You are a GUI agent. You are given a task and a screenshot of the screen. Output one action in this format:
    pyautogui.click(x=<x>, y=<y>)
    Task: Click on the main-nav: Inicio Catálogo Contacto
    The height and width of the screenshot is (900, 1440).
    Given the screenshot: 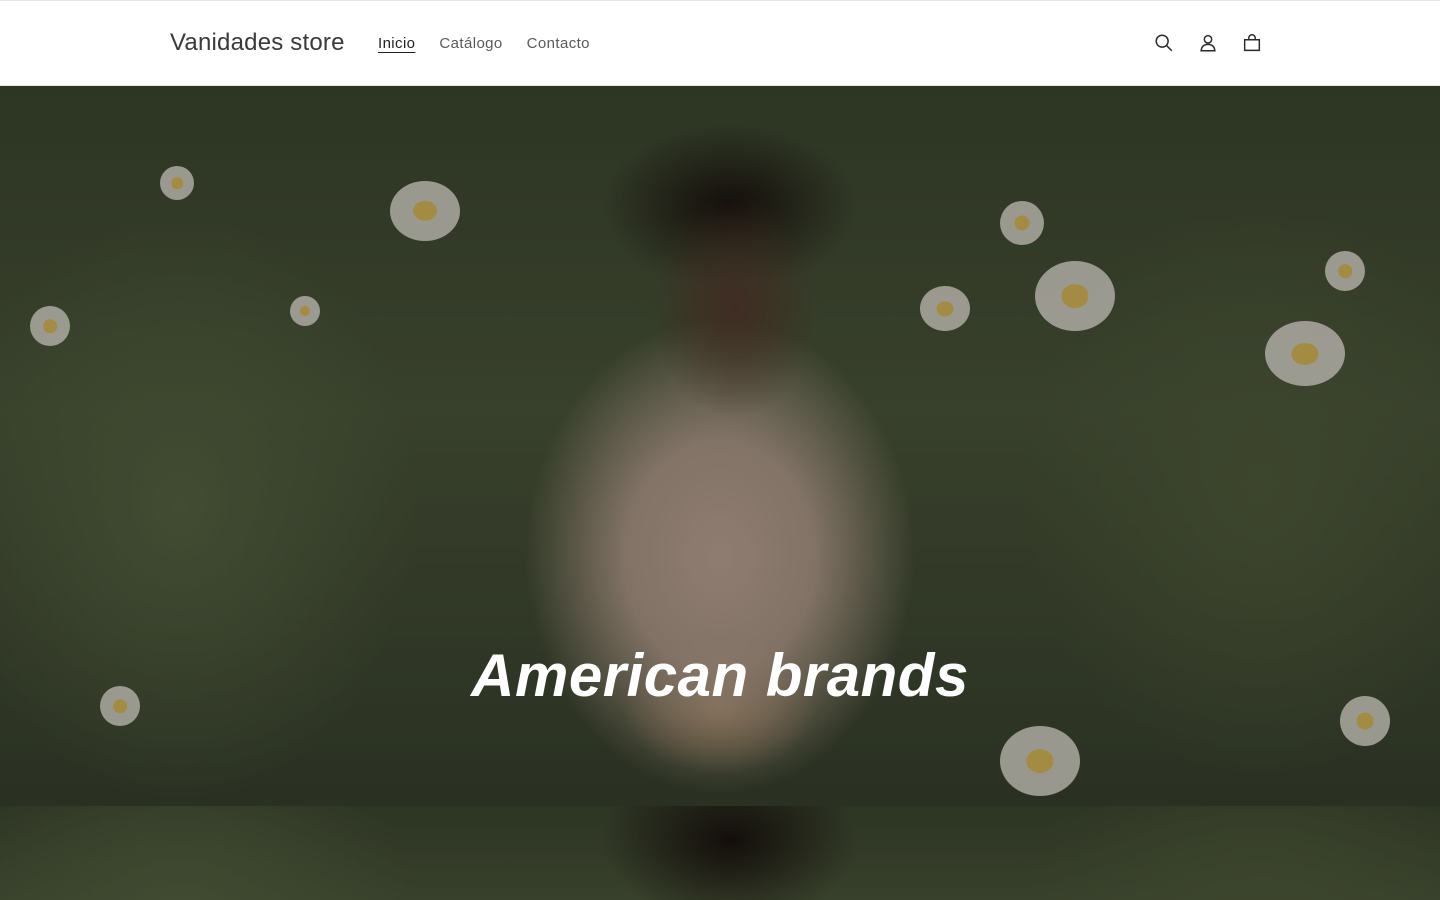 What is the action you would take?
    pyautogui.click(x=484, y=44)
    